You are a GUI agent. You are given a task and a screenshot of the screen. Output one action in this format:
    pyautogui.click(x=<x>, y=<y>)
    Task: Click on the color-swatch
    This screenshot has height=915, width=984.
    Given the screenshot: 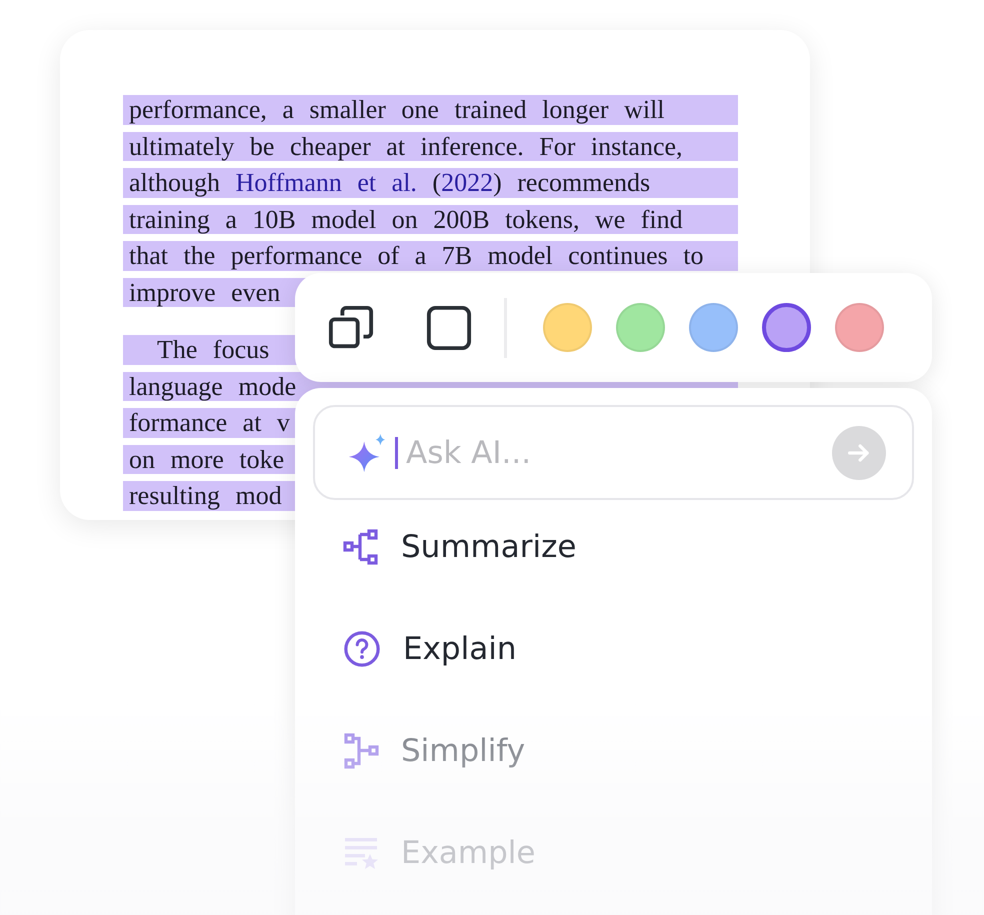 What is the action you would take?
    pyautogui.click(x=786, y=327)
    